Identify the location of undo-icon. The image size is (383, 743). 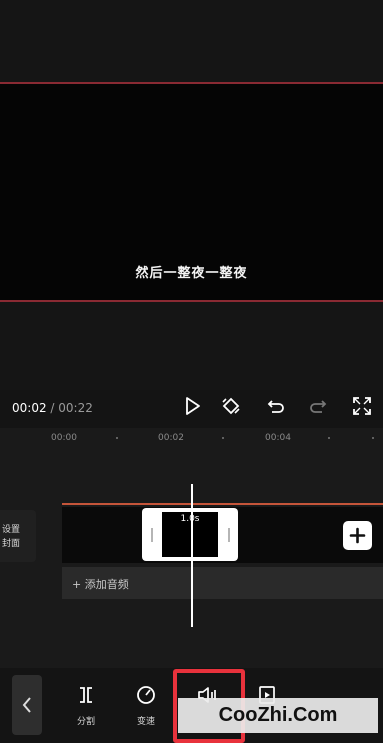
(276, 406).